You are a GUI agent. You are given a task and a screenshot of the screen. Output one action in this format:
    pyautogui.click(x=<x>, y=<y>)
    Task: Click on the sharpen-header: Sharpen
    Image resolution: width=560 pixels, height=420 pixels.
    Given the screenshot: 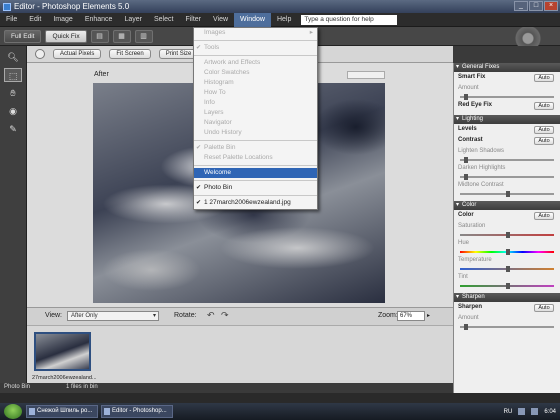 What is the action you would take?
    pyautogui.click(x=507, y=297)
    